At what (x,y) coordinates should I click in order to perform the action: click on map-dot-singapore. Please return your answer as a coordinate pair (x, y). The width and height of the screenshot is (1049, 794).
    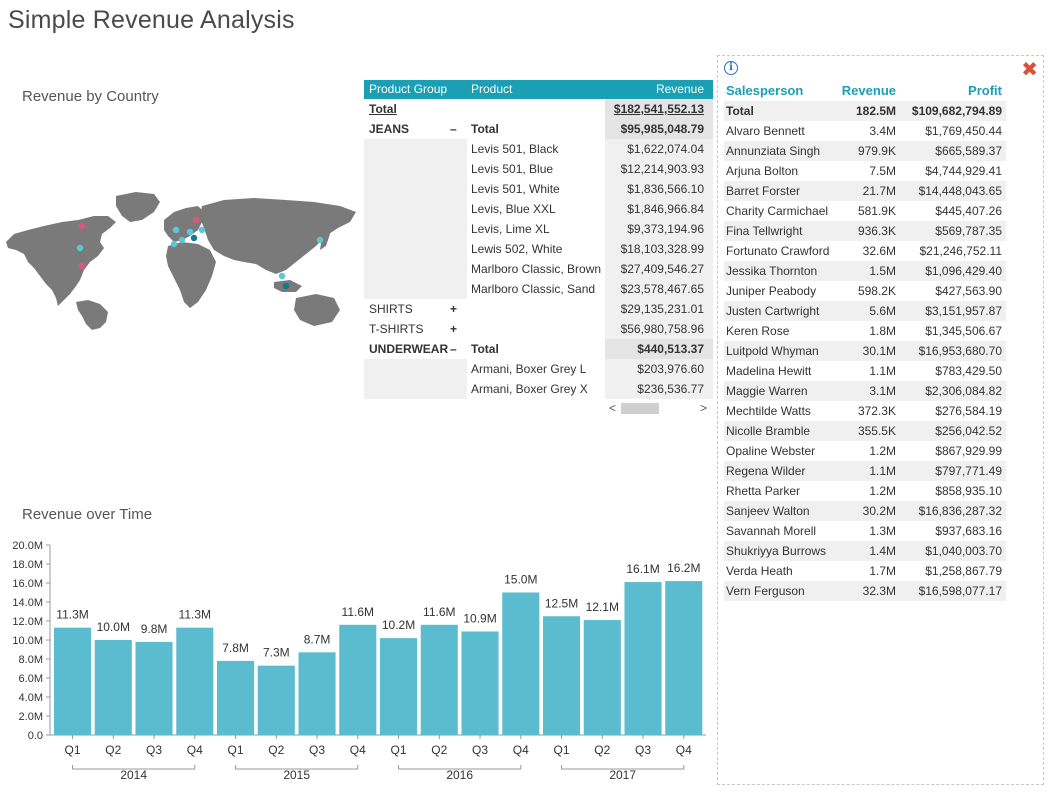
    Looking at the image, I should click on (286, 286).